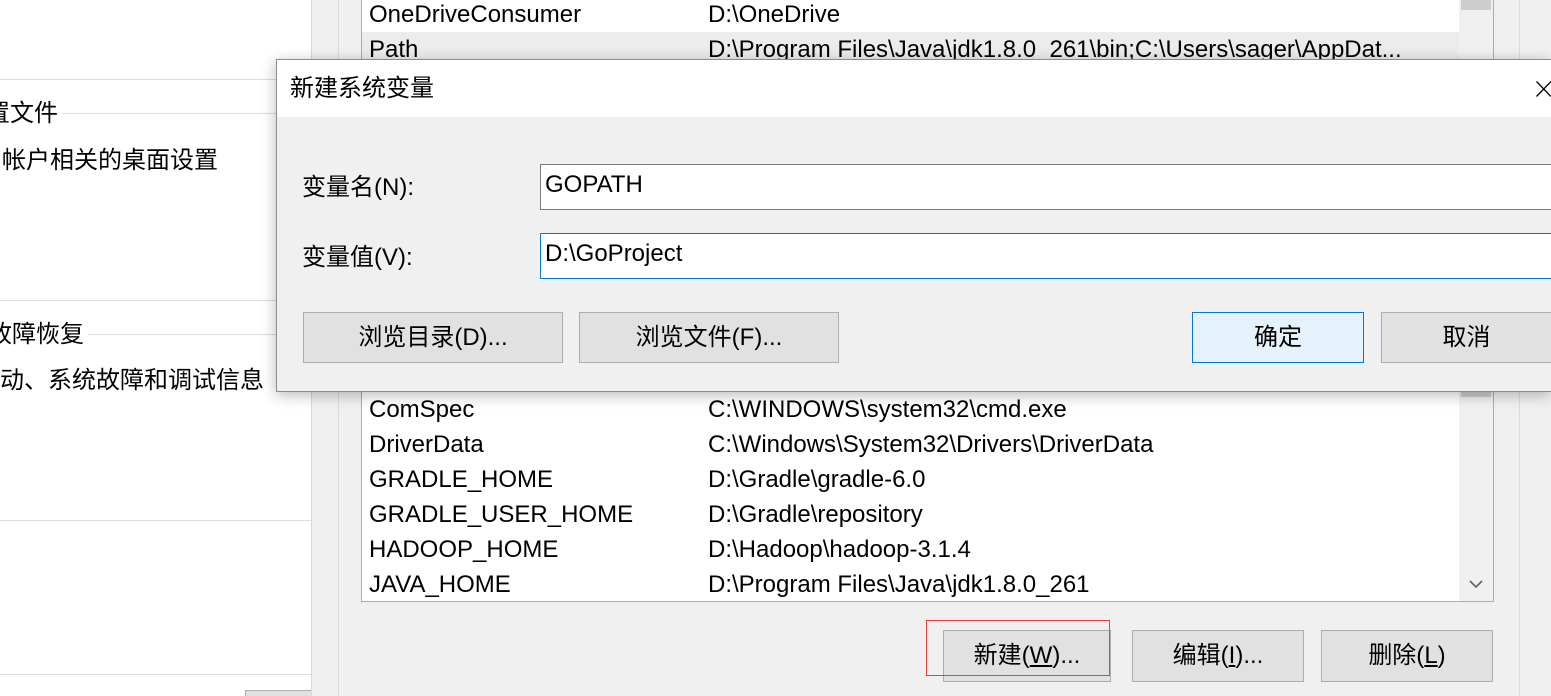  I want to click on scroll-down-button, so click(1476, 584).